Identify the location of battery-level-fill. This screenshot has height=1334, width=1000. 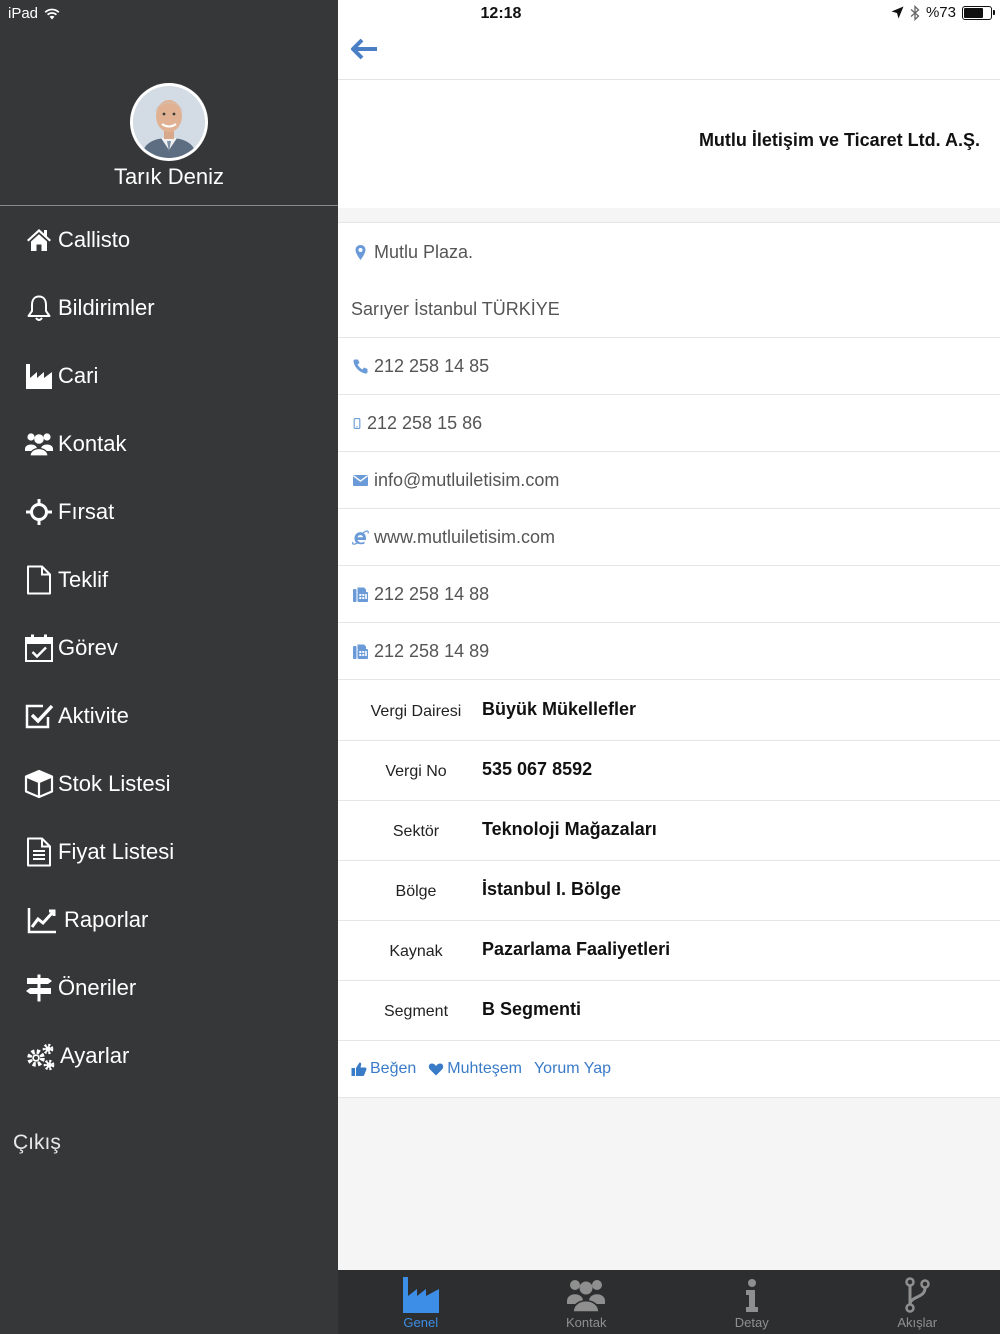
(973, 12).